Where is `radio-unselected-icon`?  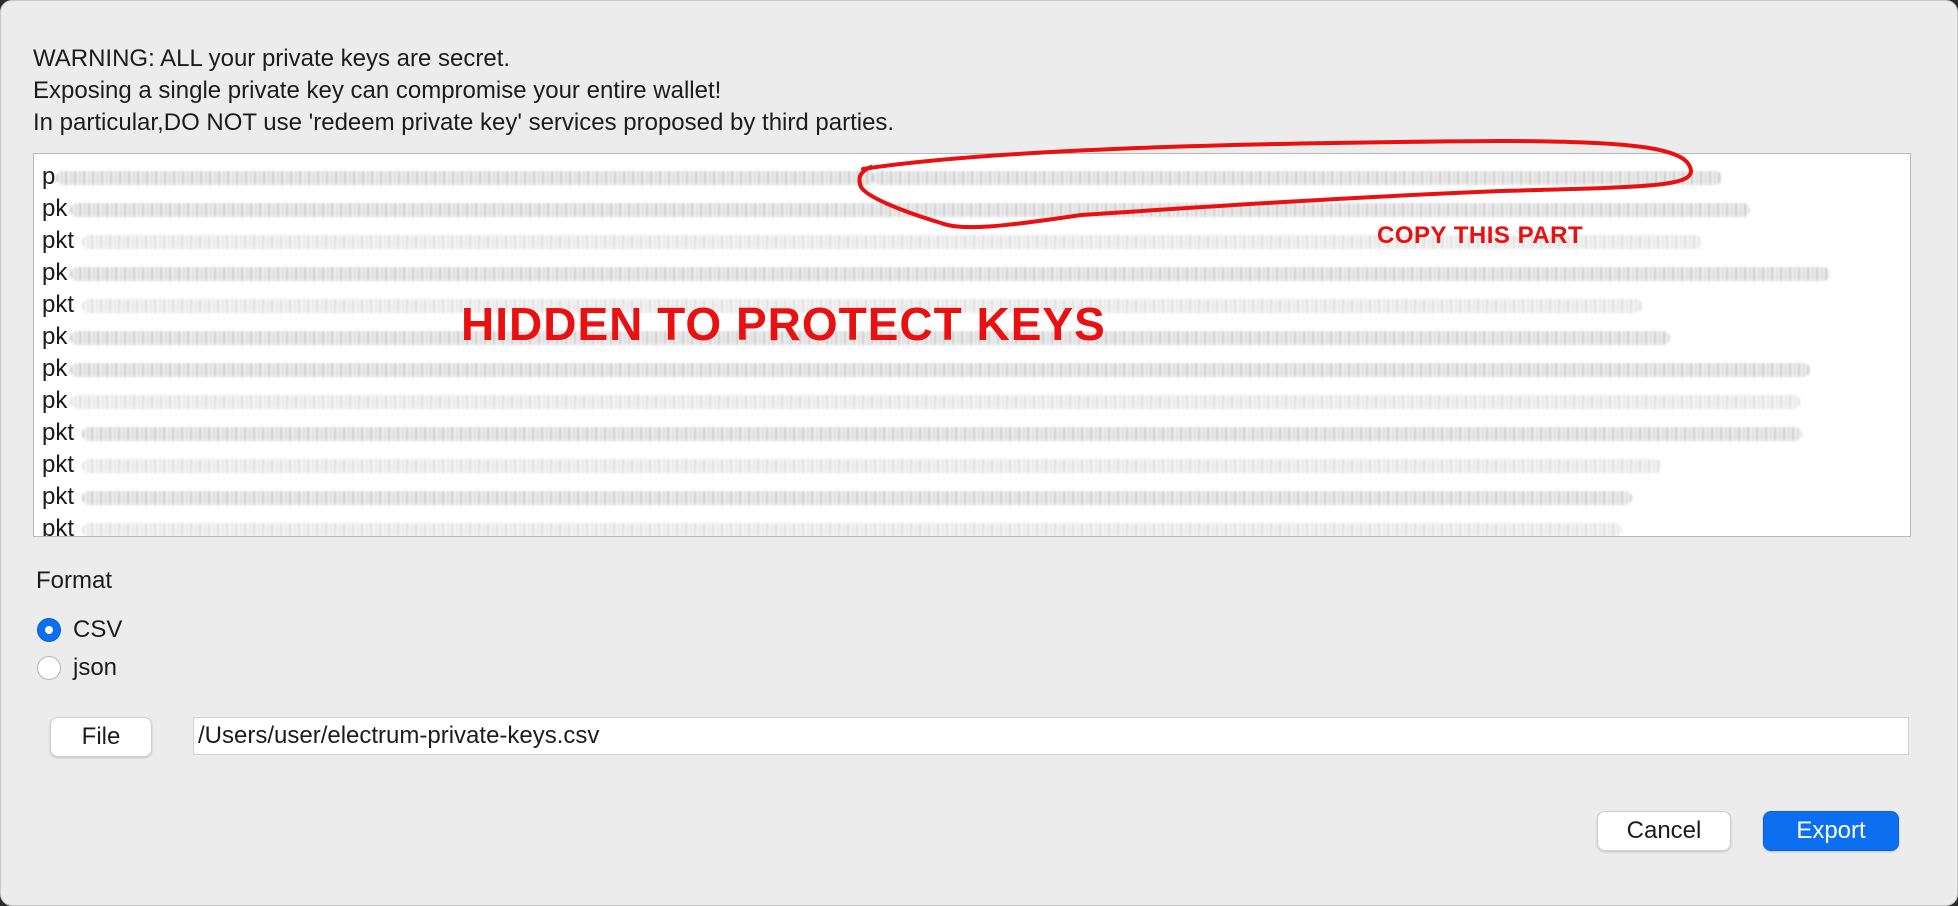
radio-unselected-icon is located at coordinates (49, 668).